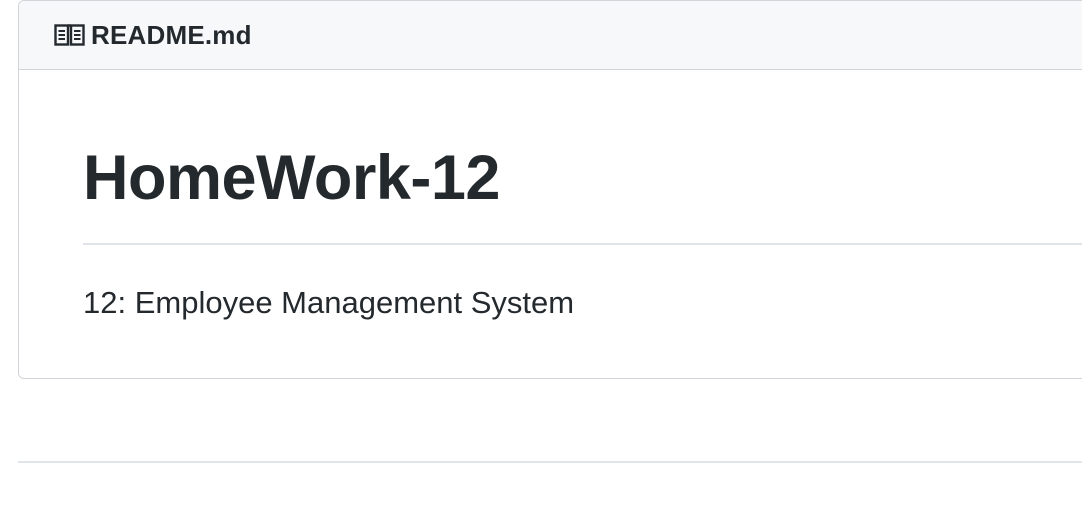 This screenshot has width=1082, height=528. Describe the element at coordinates (329, 302) in the screenshot. I see `readme-description: 12: Employee Management System` at that location.